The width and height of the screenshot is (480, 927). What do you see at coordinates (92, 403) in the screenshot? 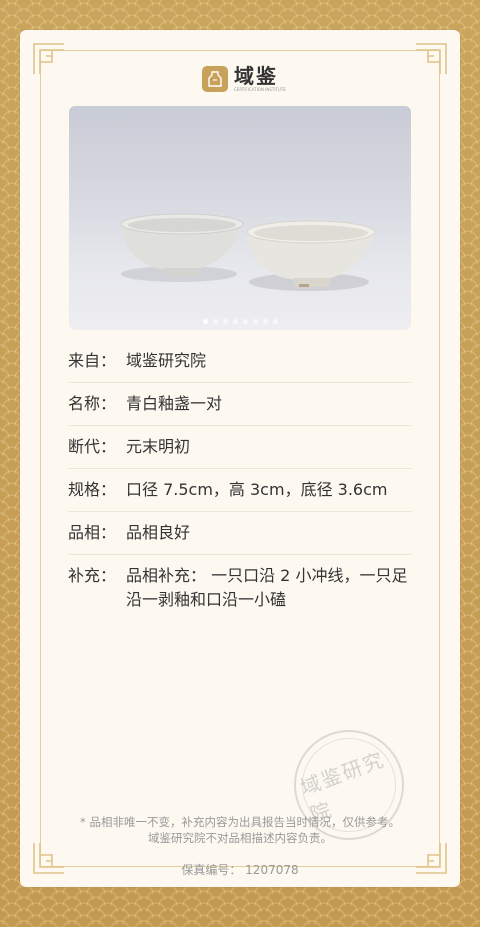
I see `detail-label: 名称：` at bounding box center [92, 403].